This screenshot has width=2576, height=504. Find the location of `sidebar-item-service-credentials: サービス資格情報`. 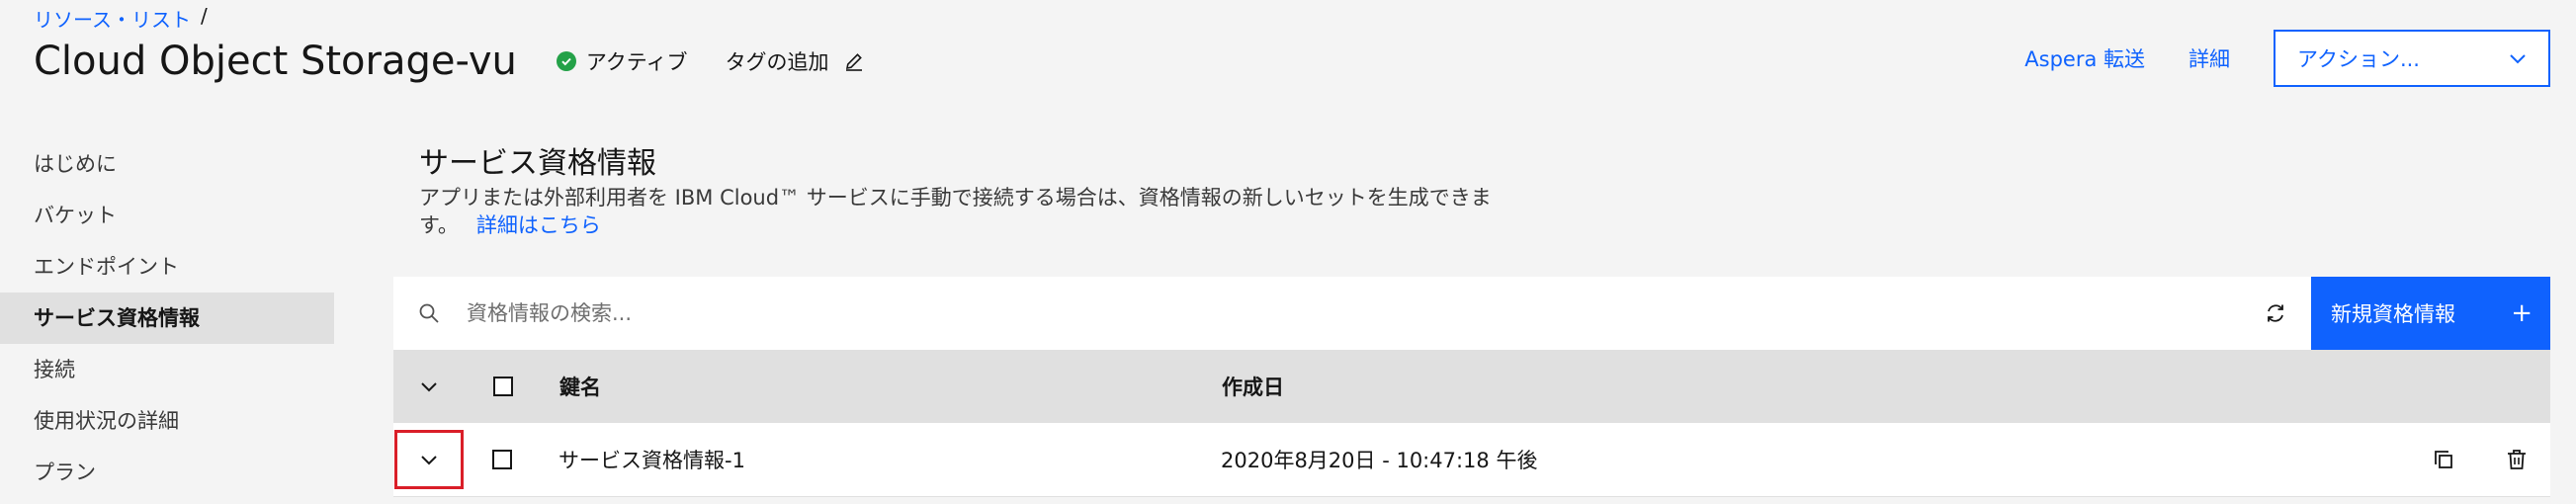

sidebar-item-service-credentials: サービス資格情報 is located at coordinates (167, 318).